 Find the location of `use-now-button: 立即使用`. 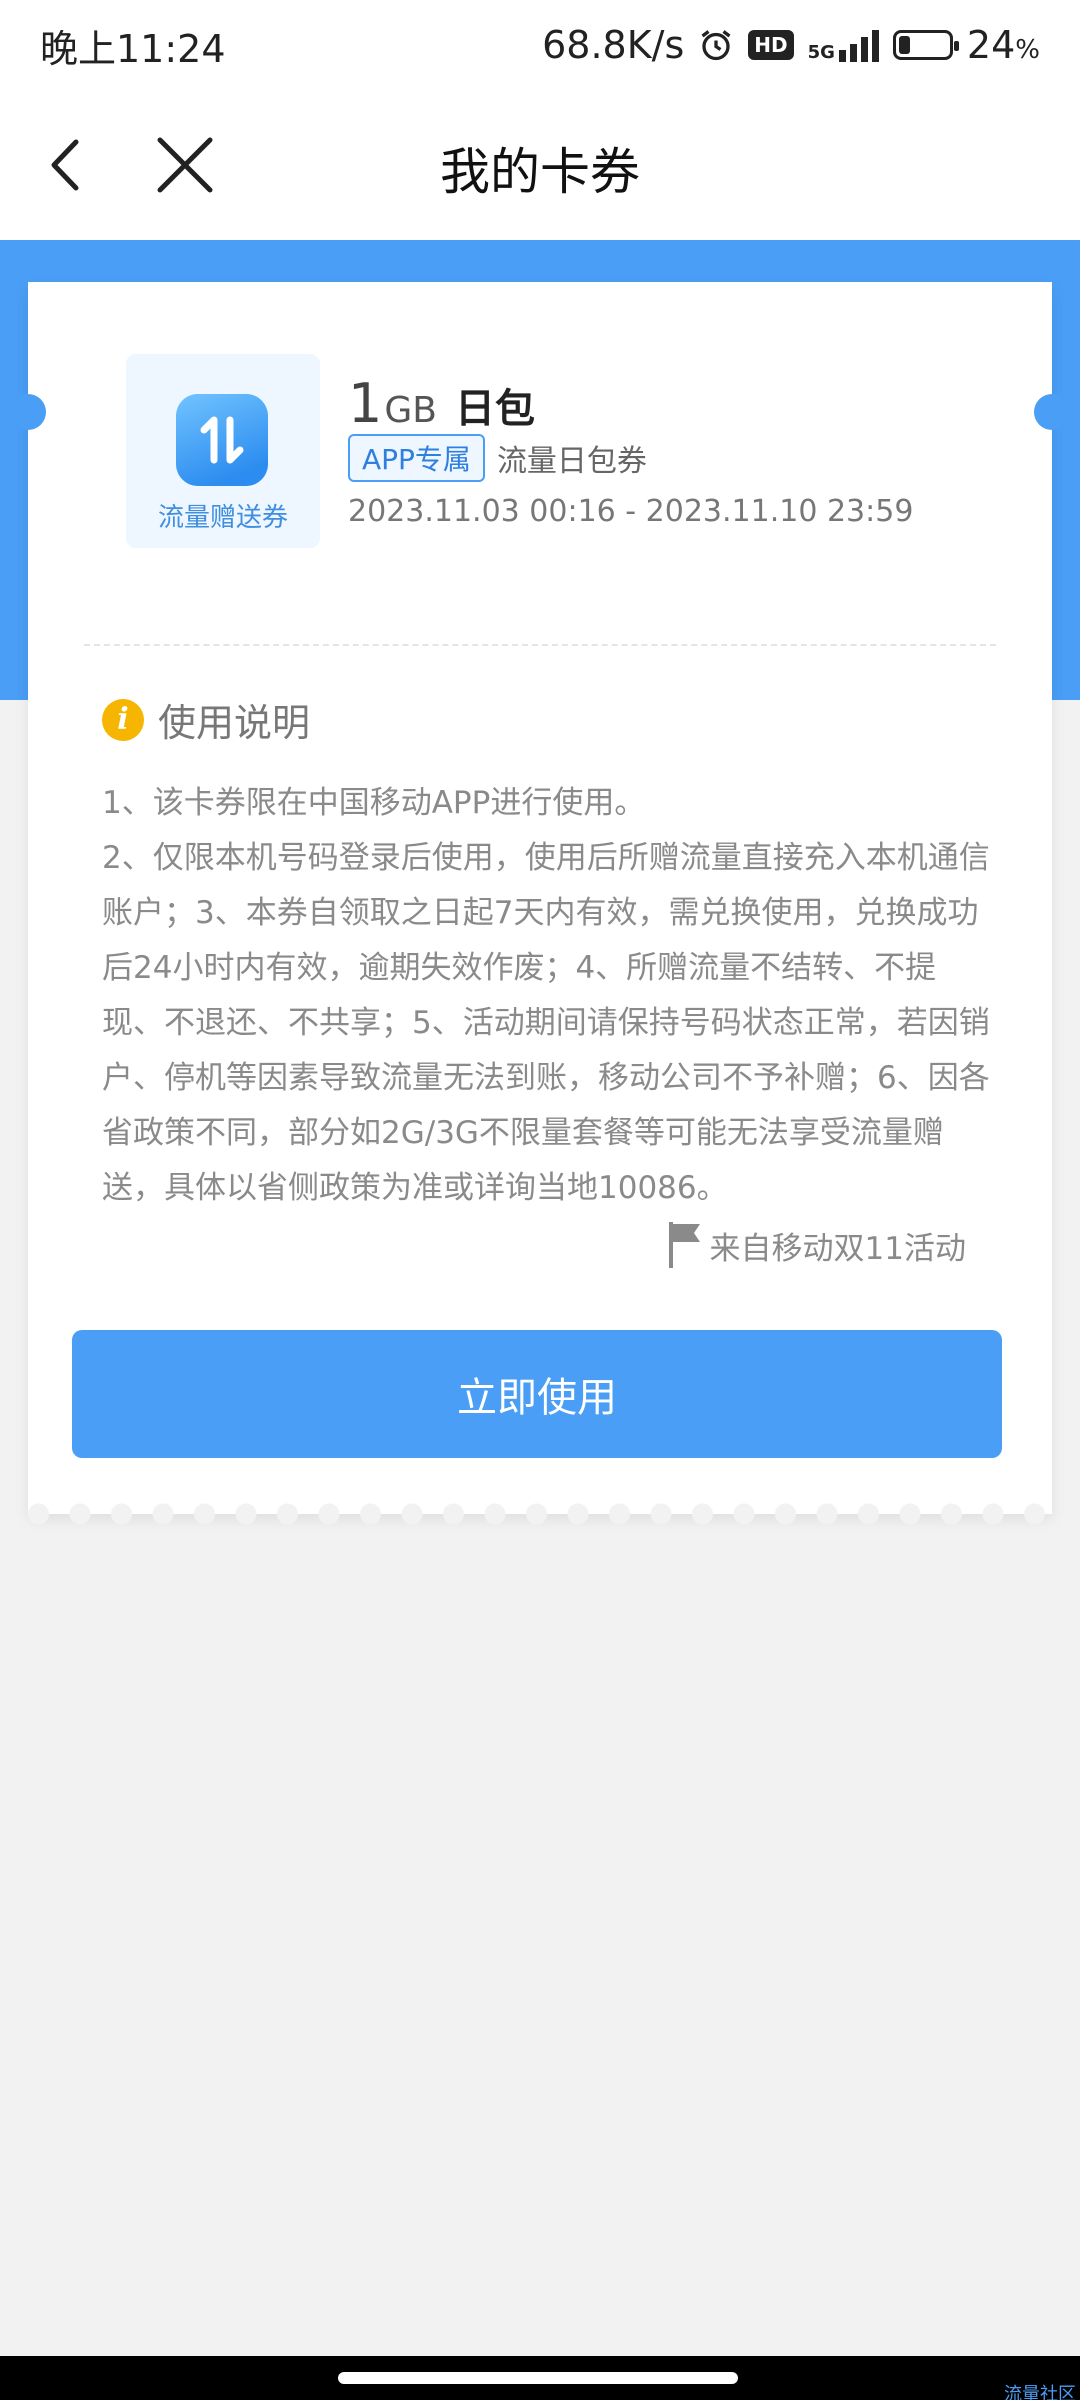

use-now-button: 立即使用 is located at coordinates (537, 1394).